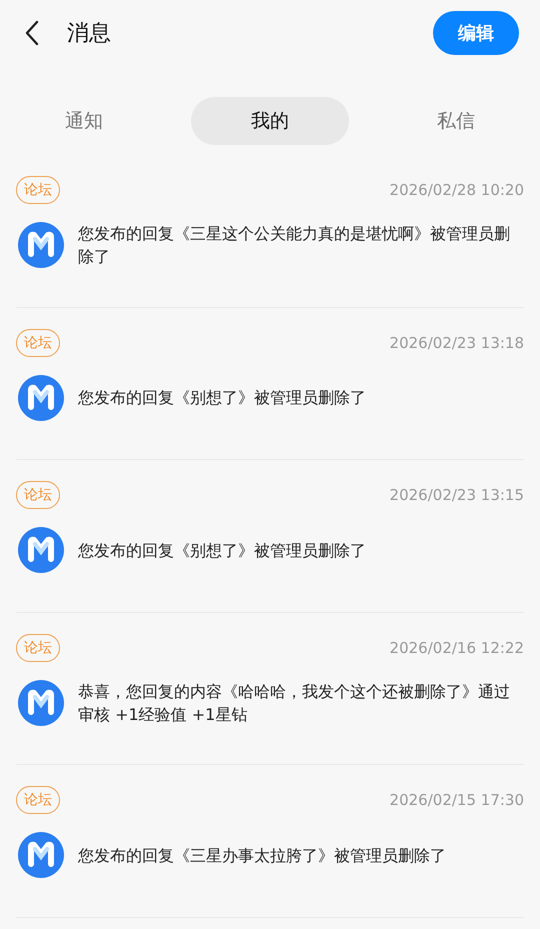  I want to click on timestamp: 2026/02/16 12:22, so click(457, 647).